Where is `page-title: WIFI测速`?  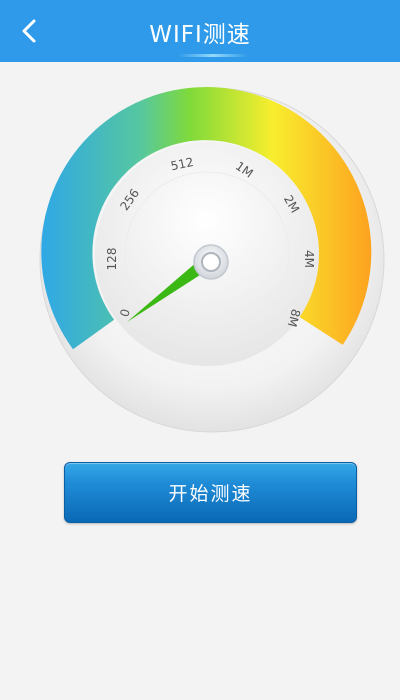 page-title: WIFI测速 is located at coordinates (200, 35).